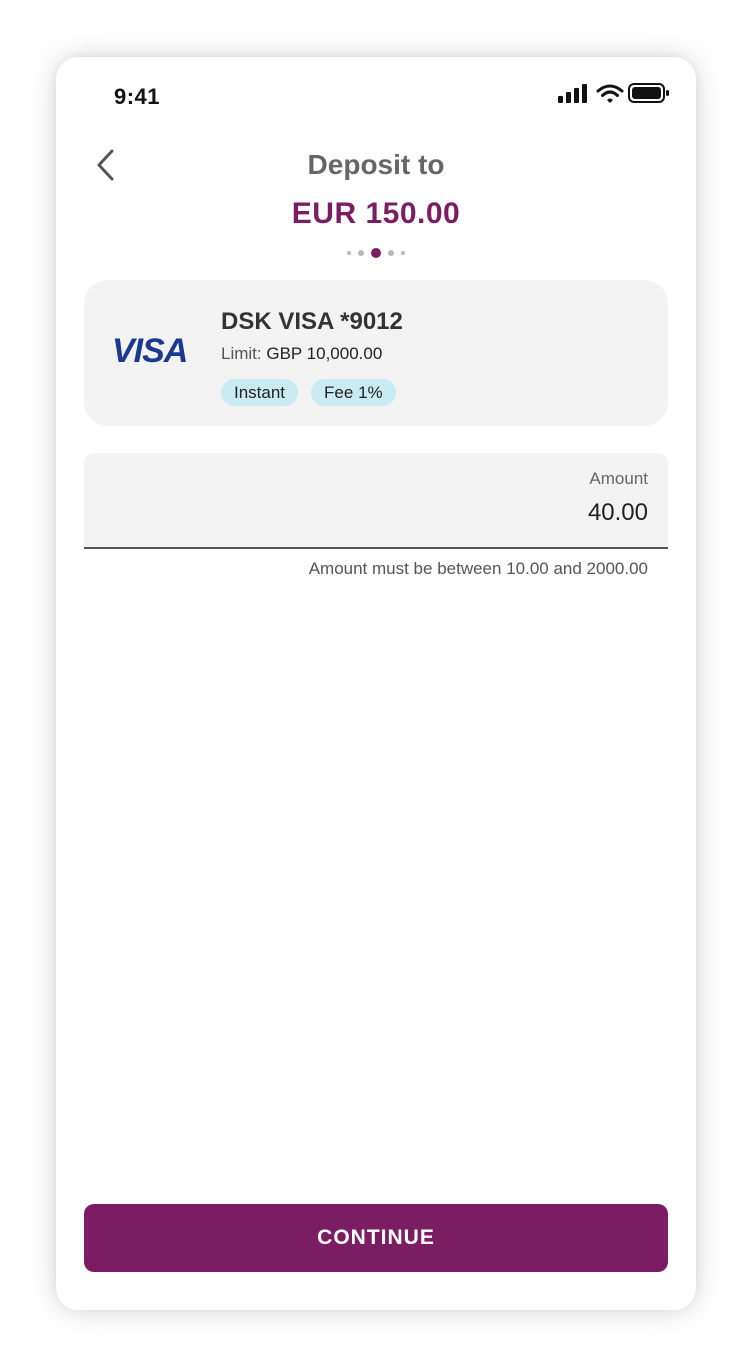  I want to click on card-tags: Instant Fee 1%, so click(308, 392).